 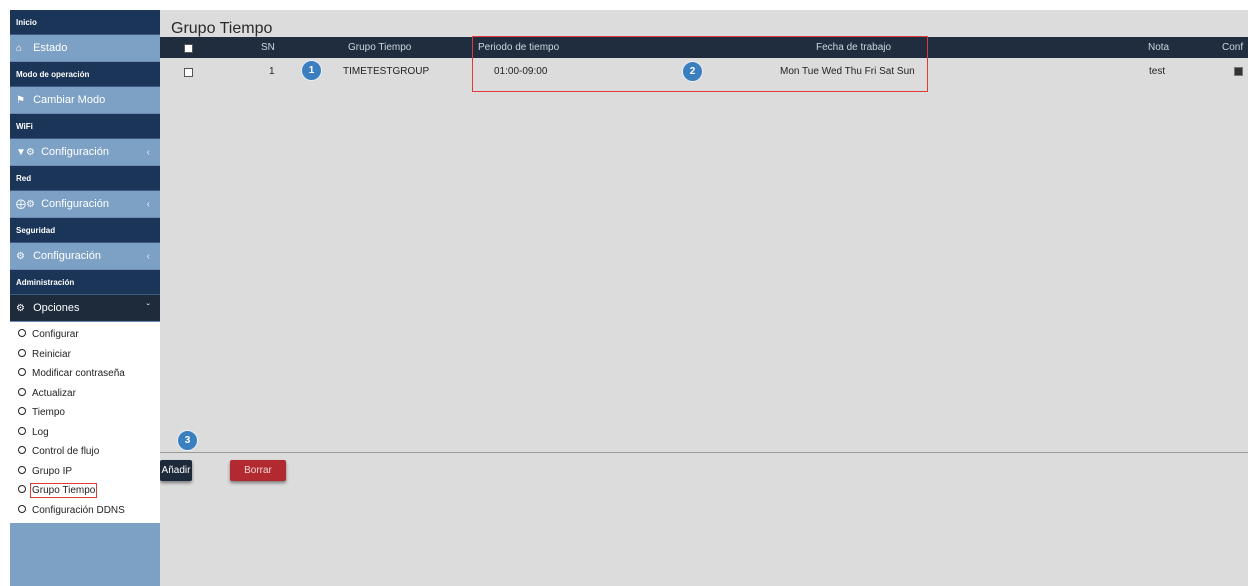 What do you see at coordinates (25, 152) in the screenshot?
I see `wifi-cogs-icon: ▼⚙` at bounding box center [25, 152].